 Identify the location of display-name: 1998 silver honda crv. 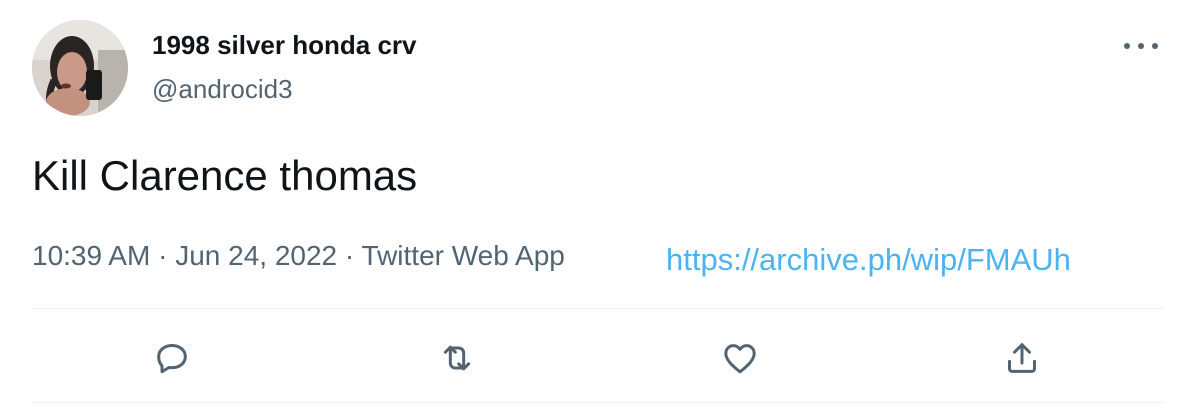
(284, 45).